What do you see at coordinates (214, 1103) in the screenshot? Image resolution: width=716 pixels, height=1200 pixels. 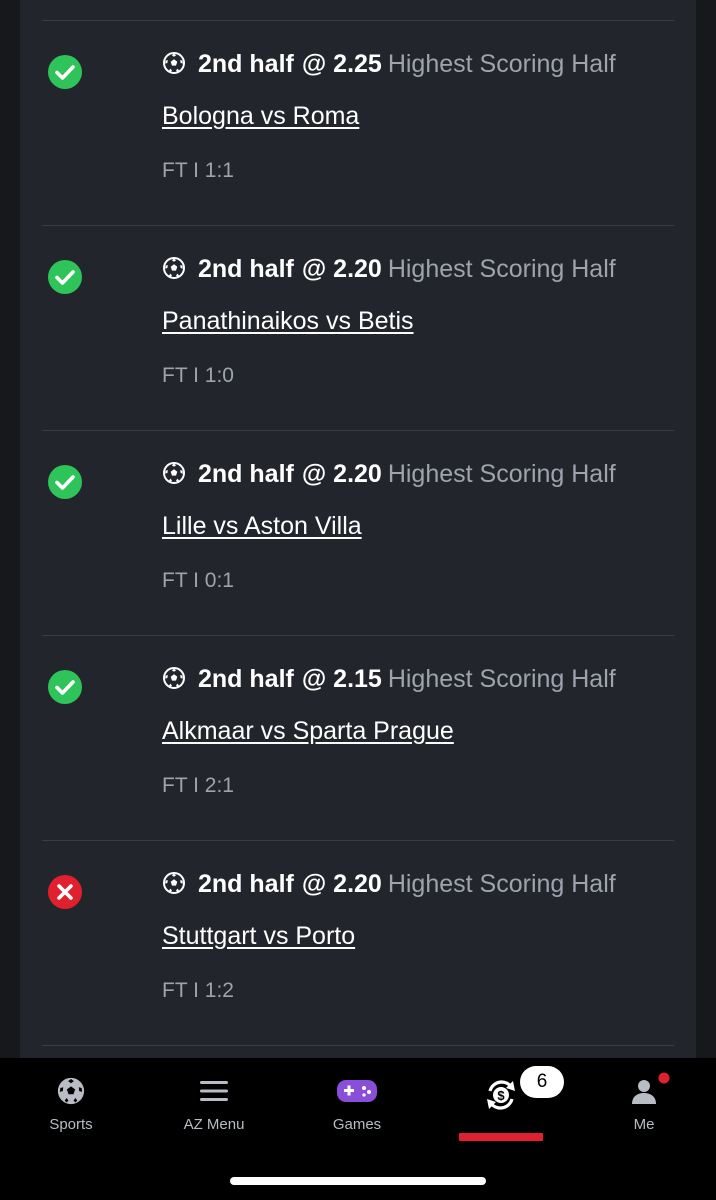 I see `nav-az-menu: AZ Menu` at bounding box center [214, 1103].